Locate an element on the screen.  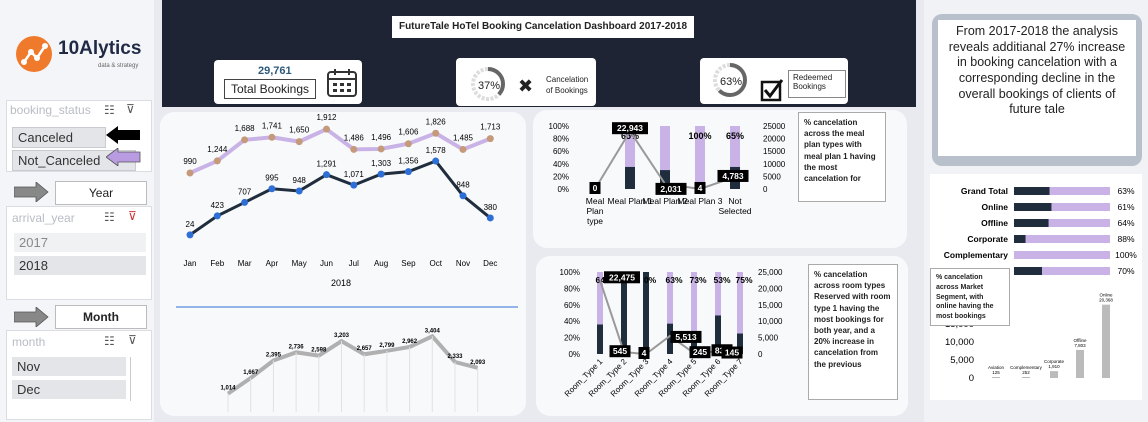
bar-value-label: 125 is located at coordinates (996, 372).